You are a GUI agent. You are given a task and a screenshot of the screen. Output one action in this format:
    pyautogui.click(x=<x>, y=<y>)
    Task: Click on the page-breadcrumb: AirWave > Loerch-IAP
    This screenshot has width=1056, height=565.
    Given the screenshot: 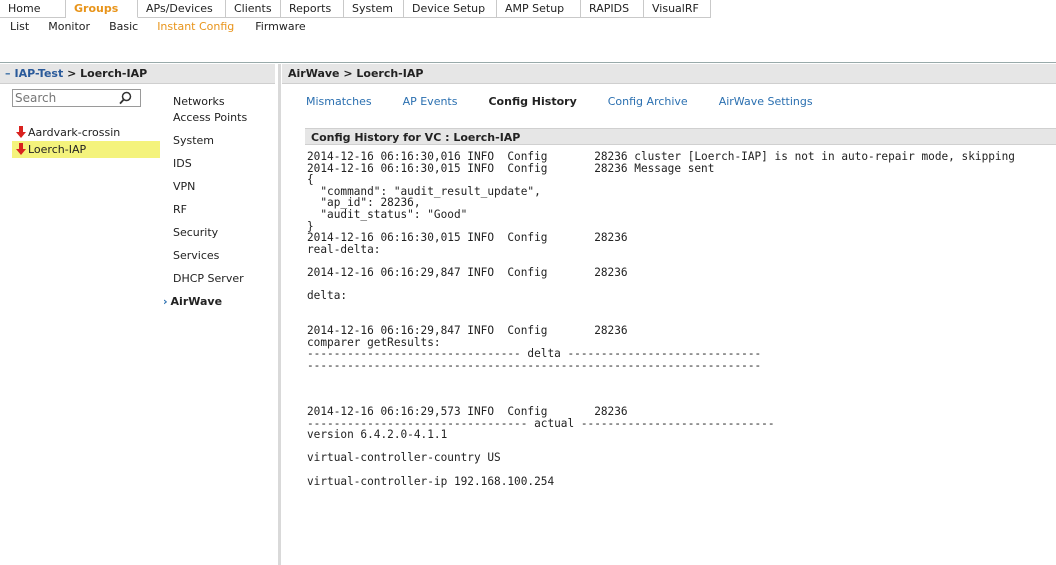 What is the action you would take?
    pyautogui.click(x=669, y=74)
    